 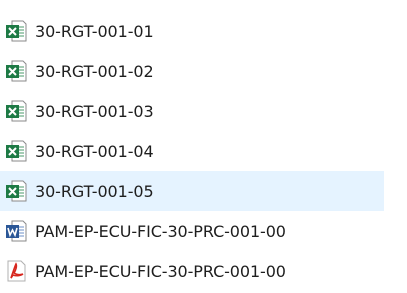 I want to click on file-row: 30-RGT-001-03, so click(x=192, y=111).